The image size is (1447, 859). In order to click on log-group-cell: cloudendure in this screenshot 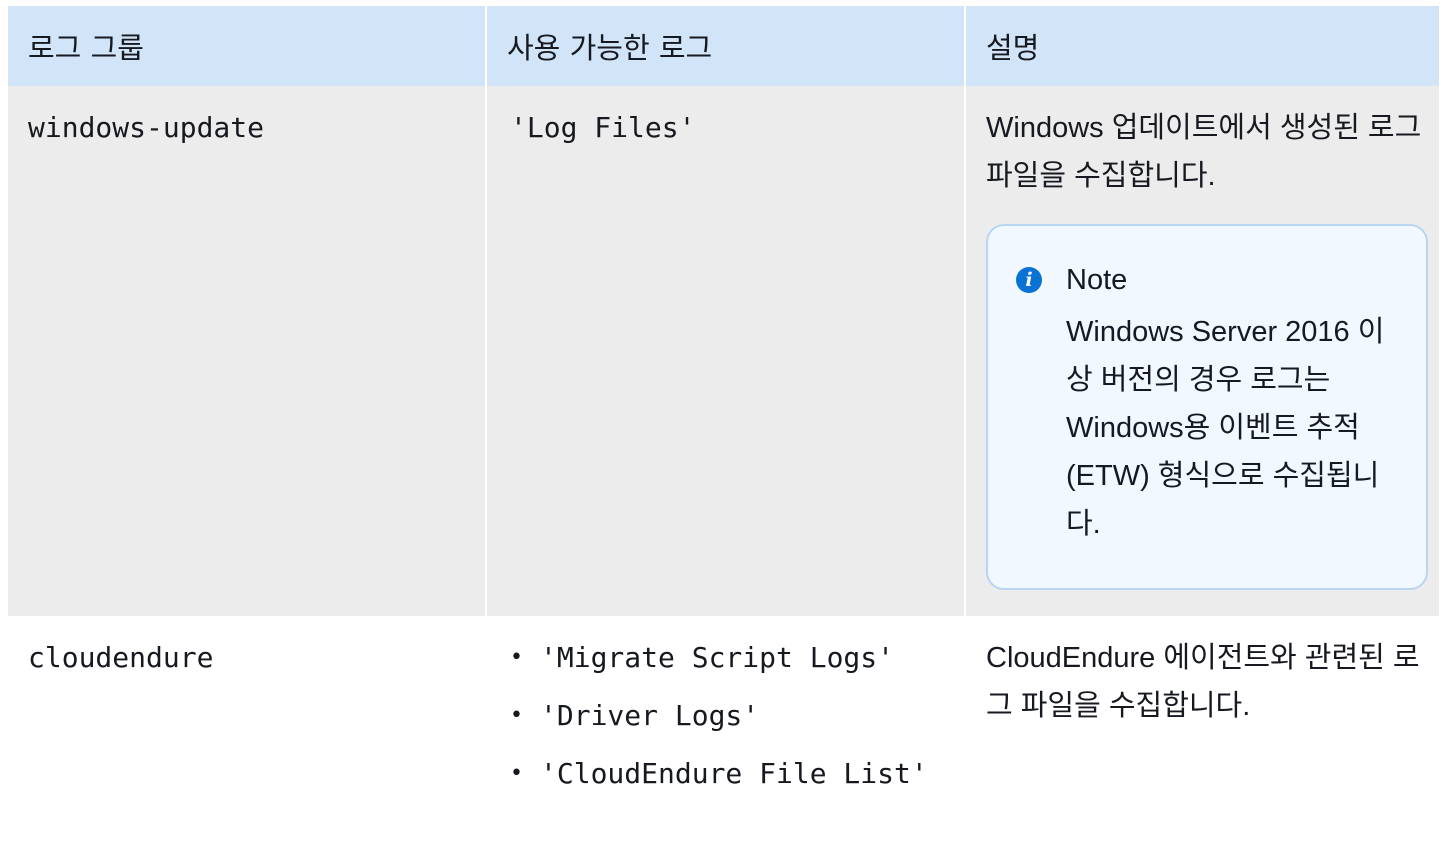, I will do `click(247, 737)`.